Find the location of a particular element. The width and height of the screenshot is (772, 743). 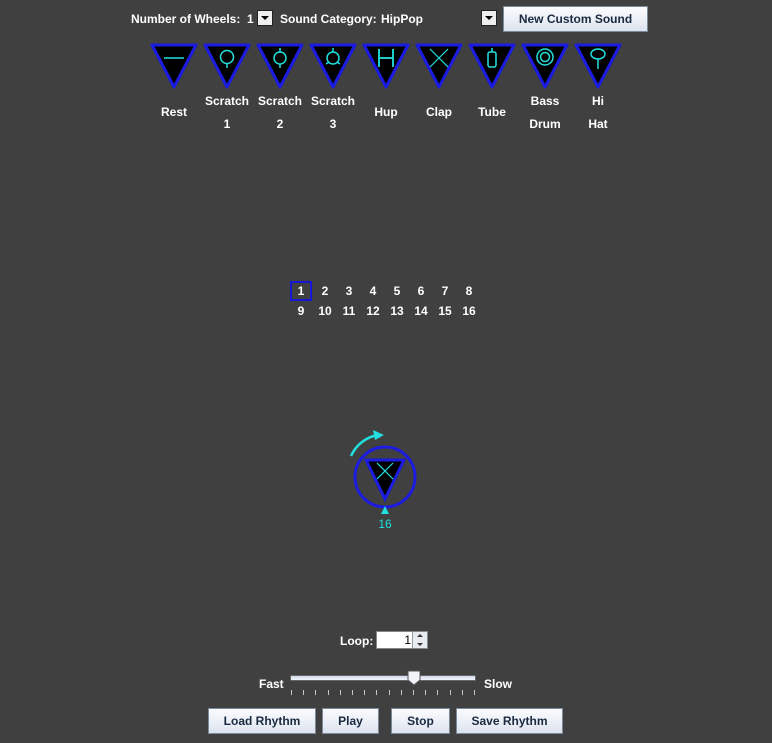

scratch1-icon is located at coordinates (227, 66).